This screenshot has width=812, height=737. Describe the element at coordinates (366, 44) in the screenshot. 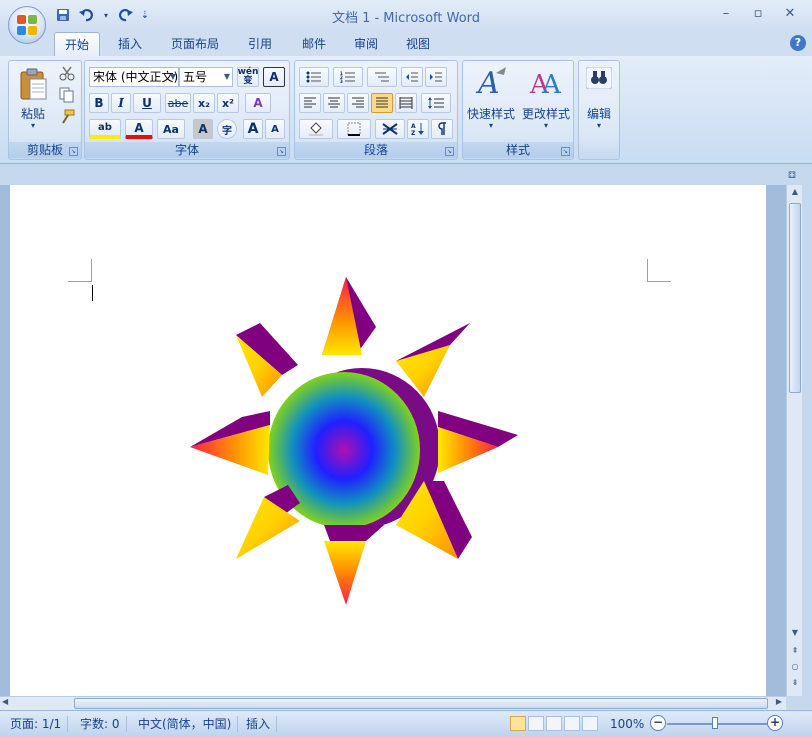

I see `tab-review: 审阅` at that location.